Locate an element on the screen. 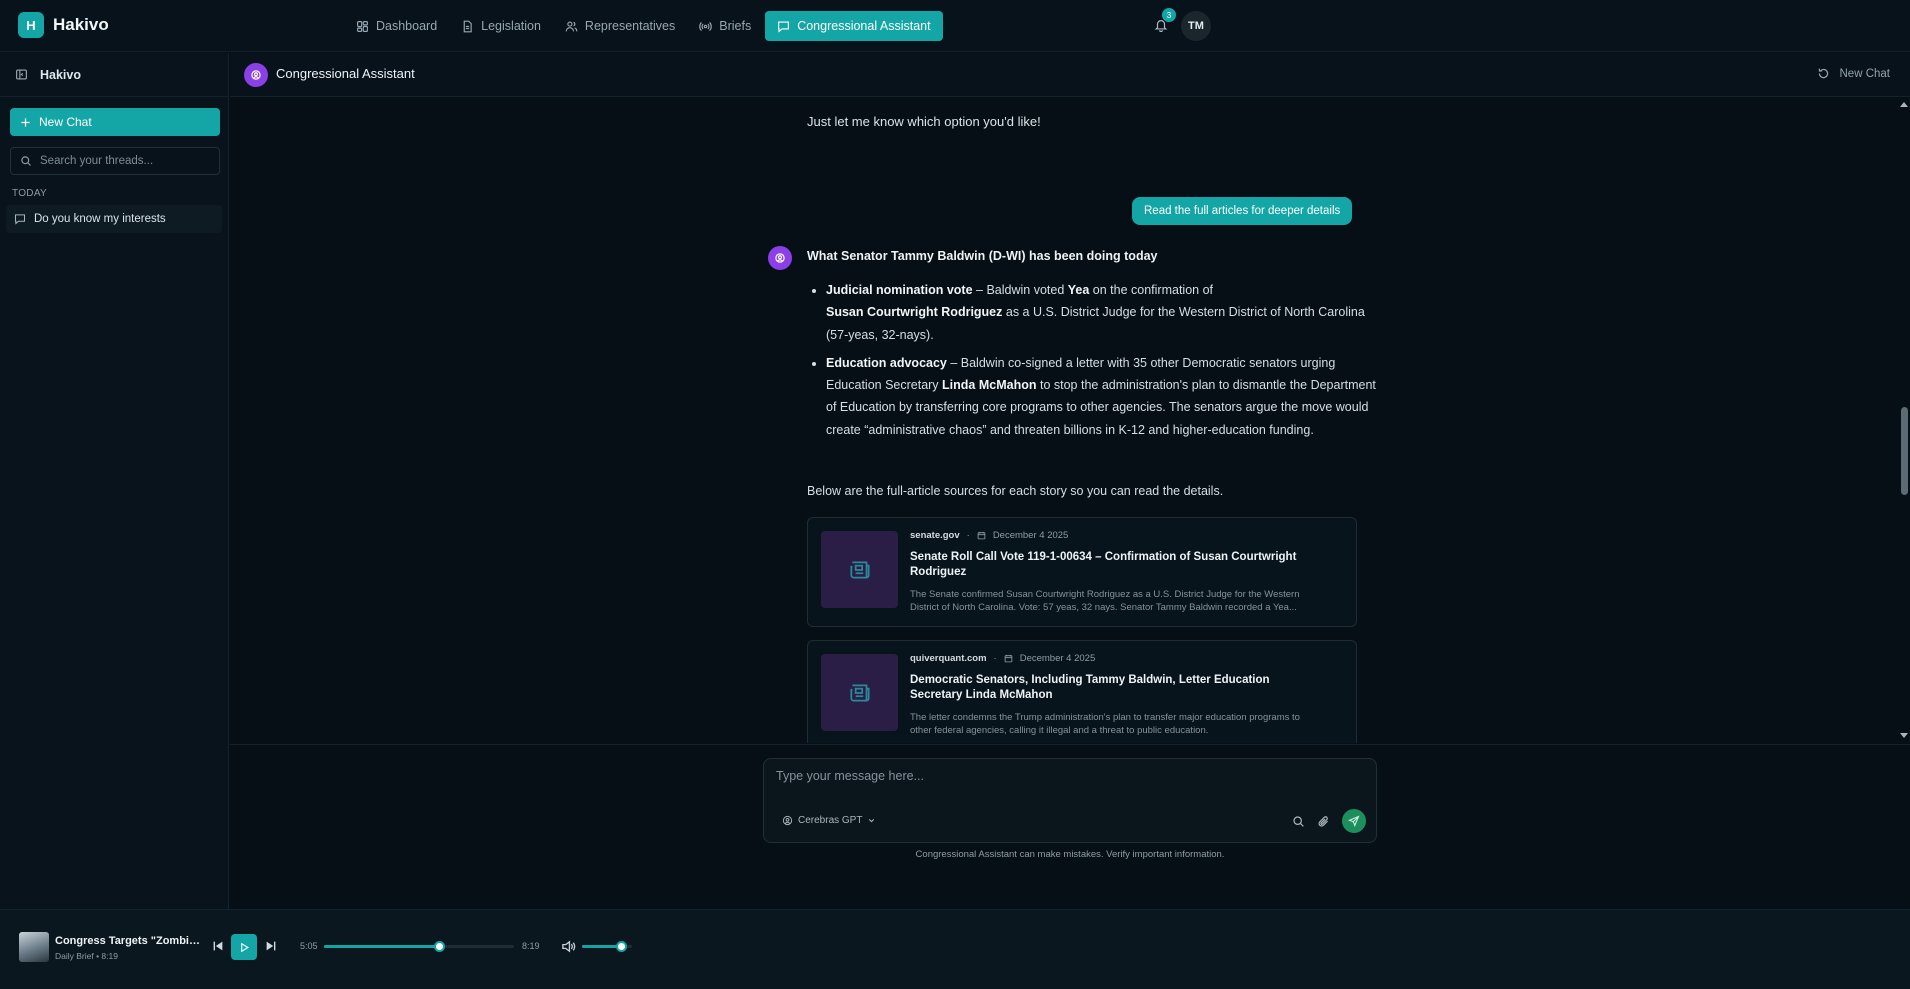  nav-briefs-label: Briefs is located at coordinates (735, 26).